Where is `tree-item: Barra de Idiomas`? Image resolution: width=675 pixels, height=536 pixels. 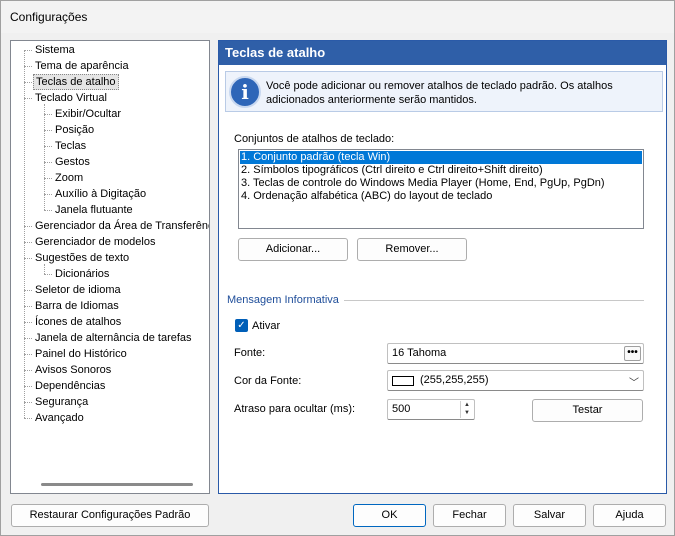
tree-item: Barra de Idiomas is located at coordinates (77, 306).